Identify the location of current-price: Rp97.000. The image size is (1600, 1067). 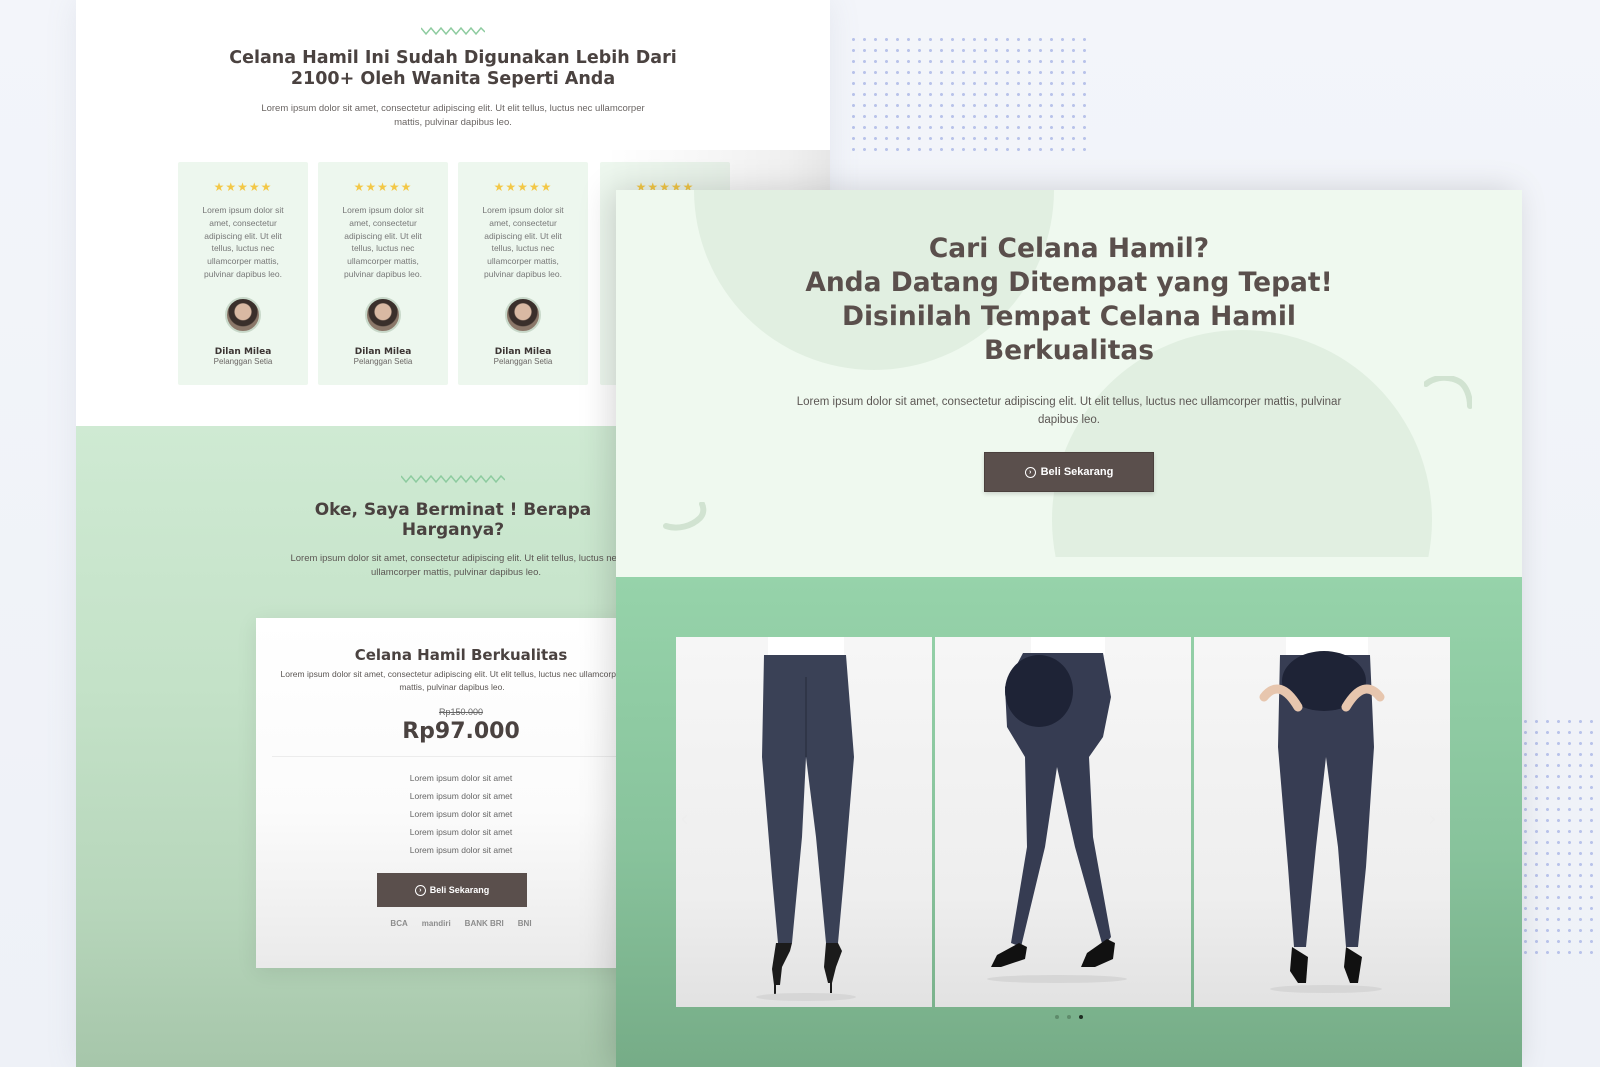
(461, 731).